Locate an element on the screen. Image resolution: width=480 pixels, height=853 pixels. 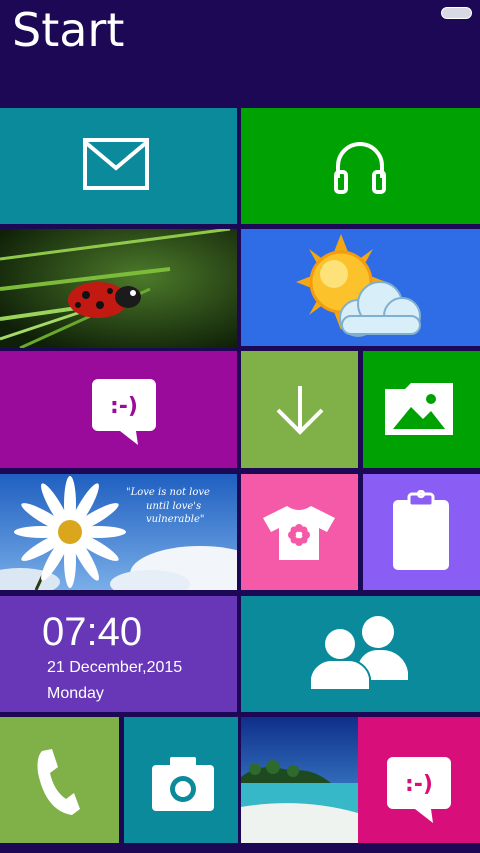
clock-tile: 07:40 21 December,2015 Monday is located at coordinates (118, 654).